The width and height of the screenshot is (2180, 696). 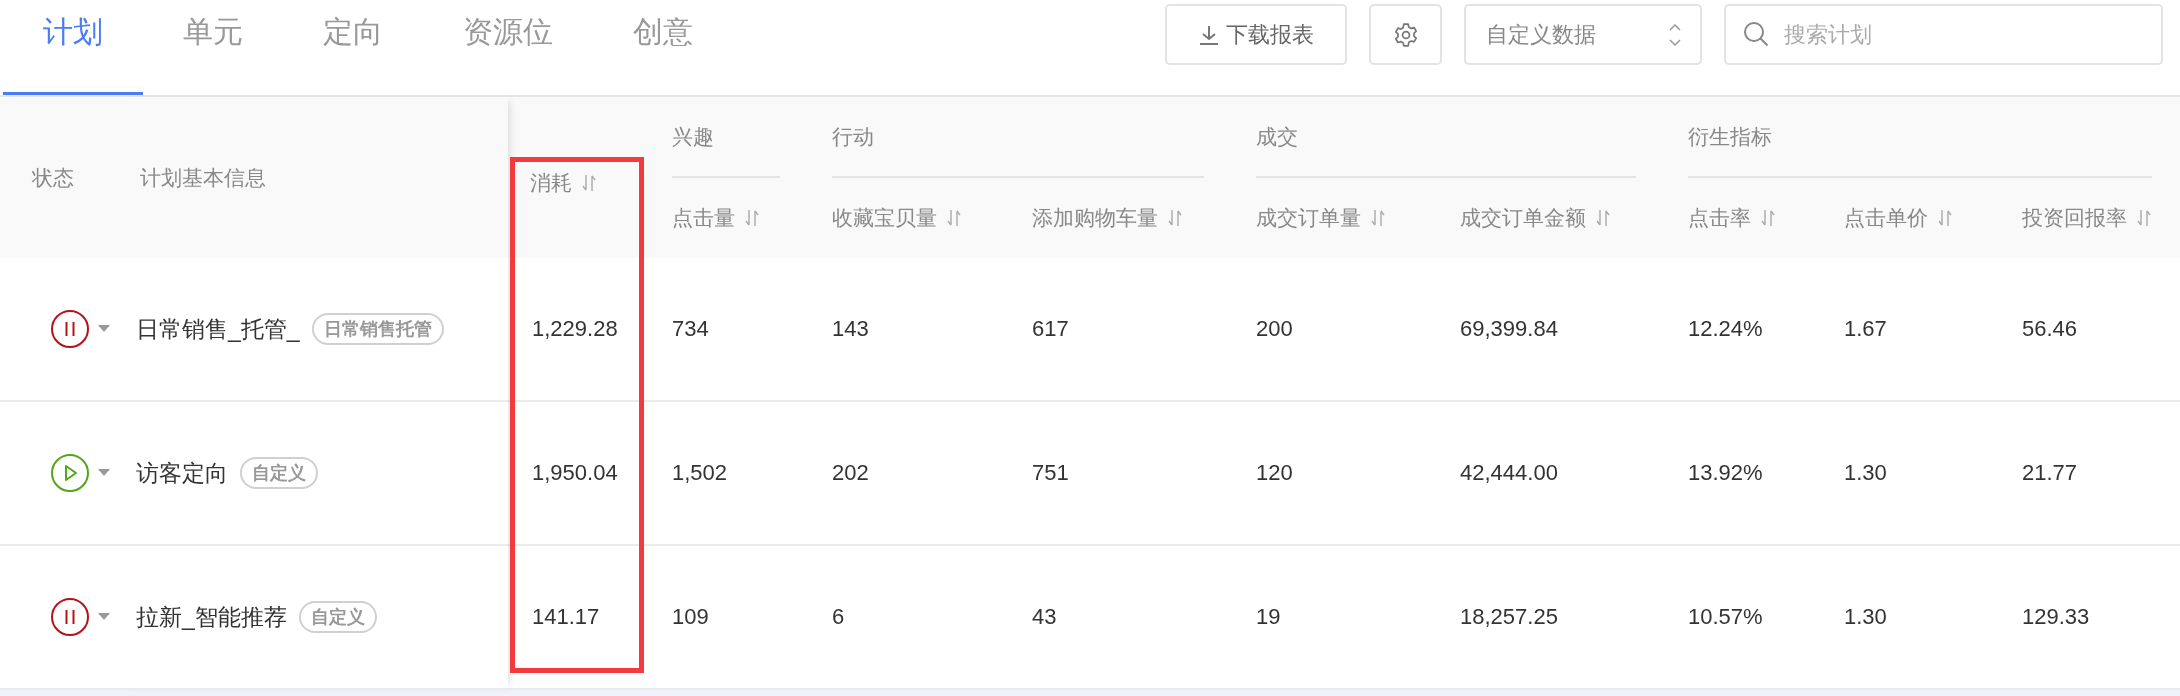 What do you see at coordinates (1050, 329) in the screenshot?
I see `table-cell: 617` at bounding box center [1050, 329].